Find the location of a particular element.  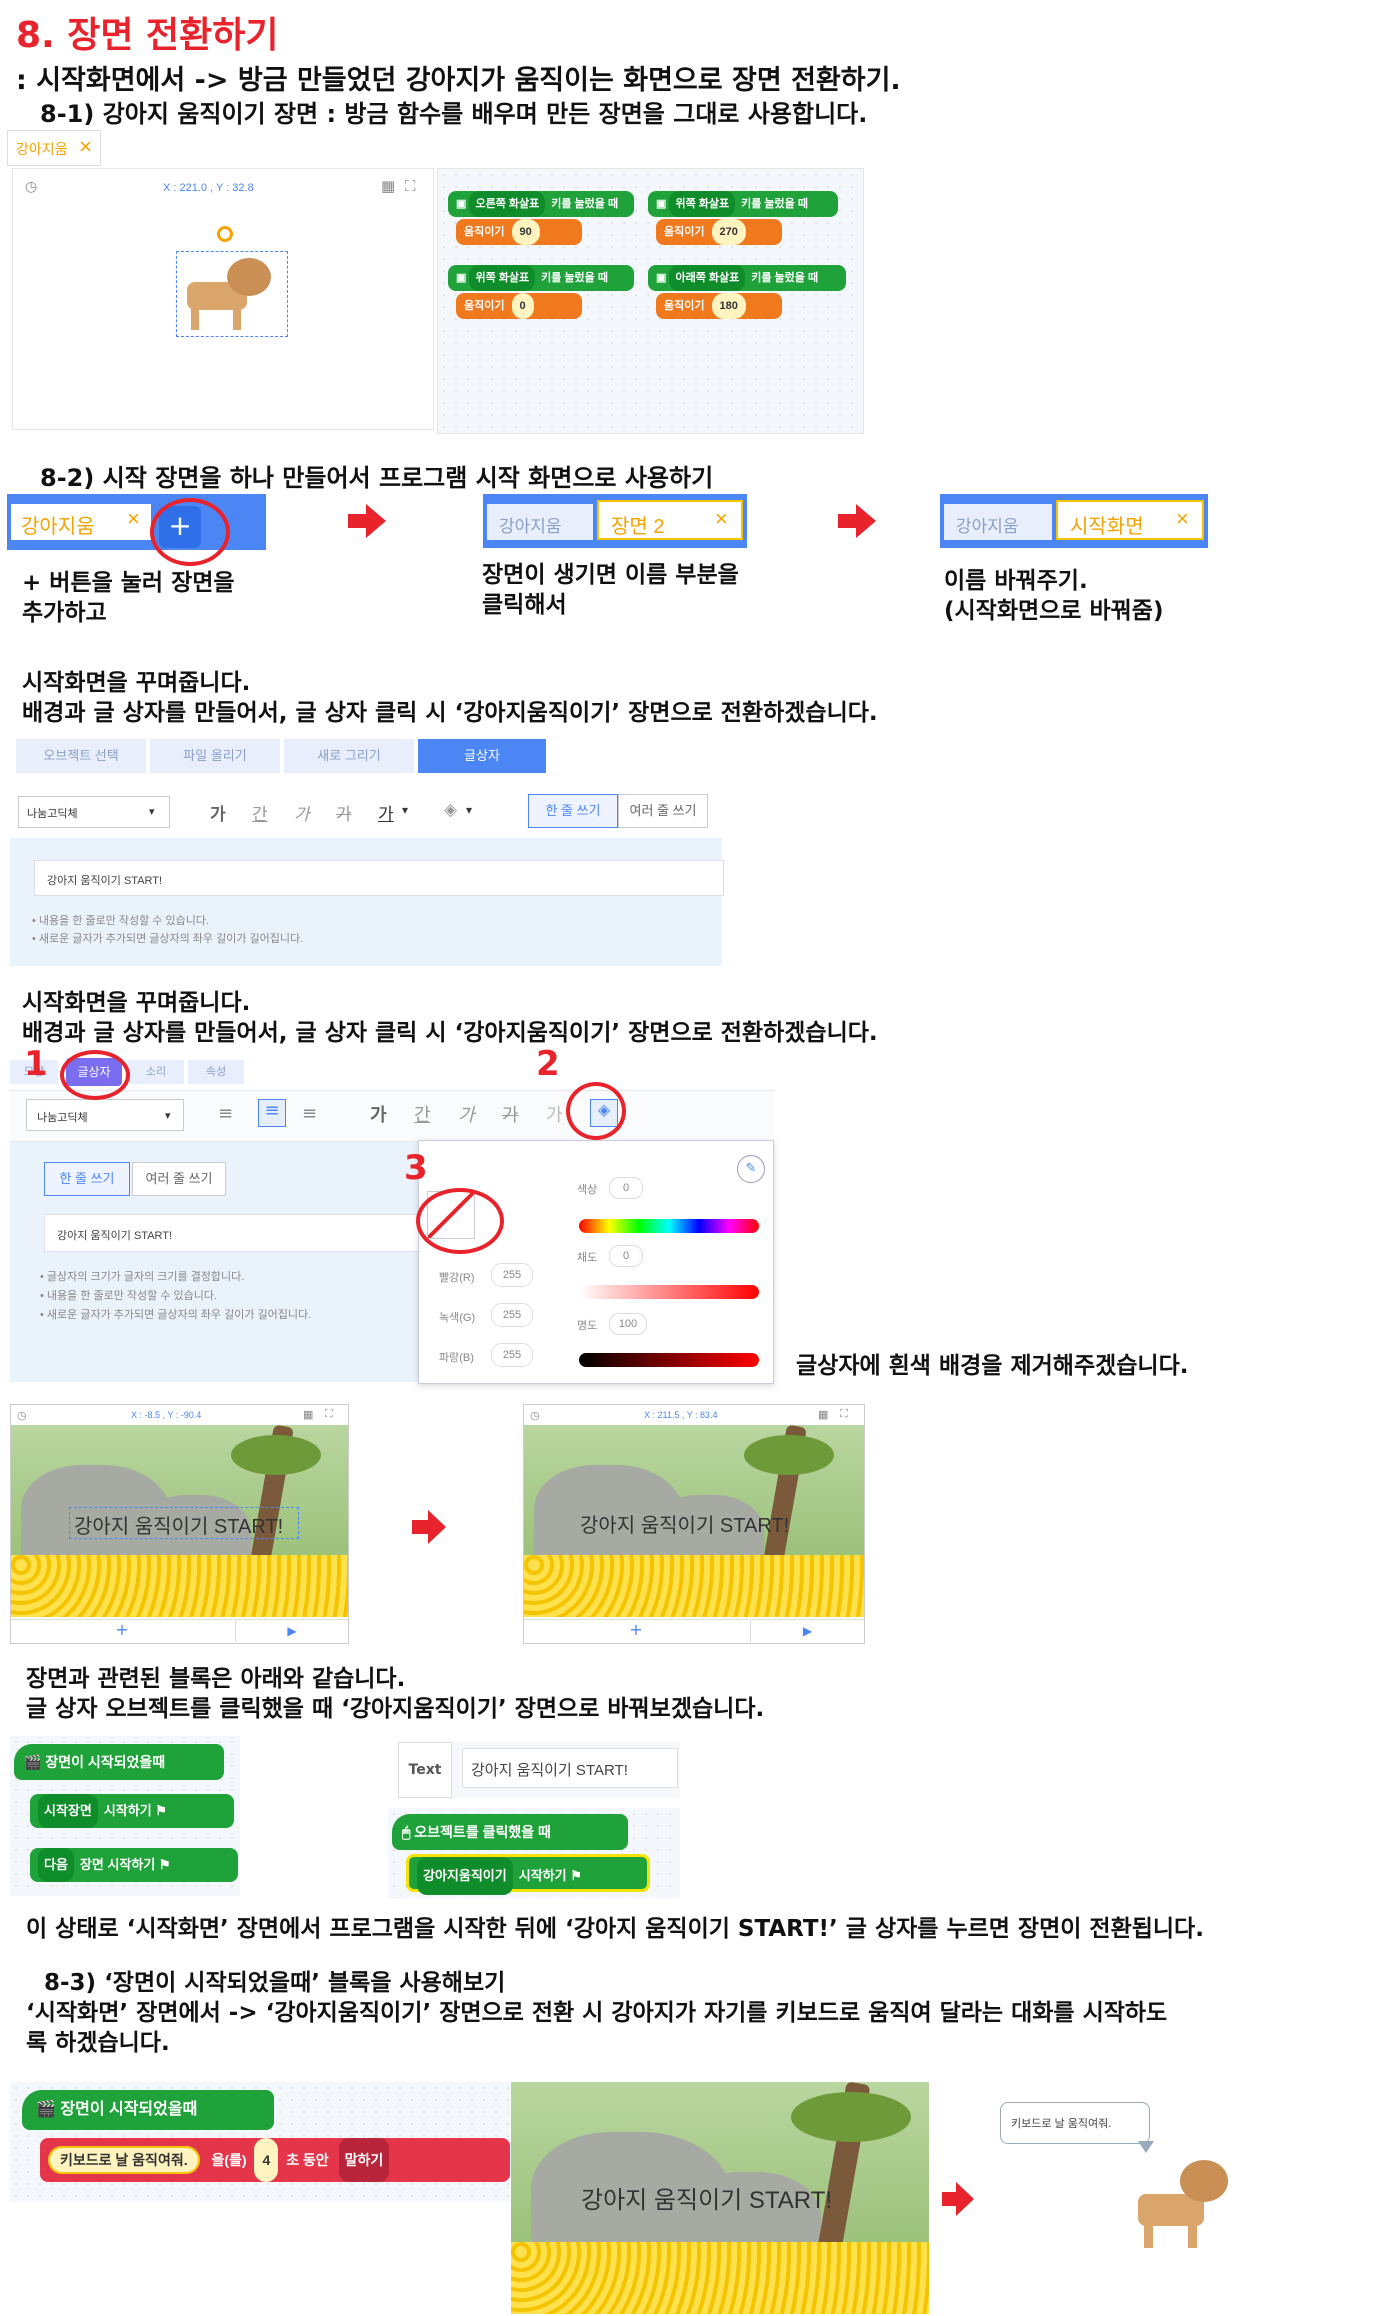

saturation-value: 0 is located at coordinates (626, 1256).